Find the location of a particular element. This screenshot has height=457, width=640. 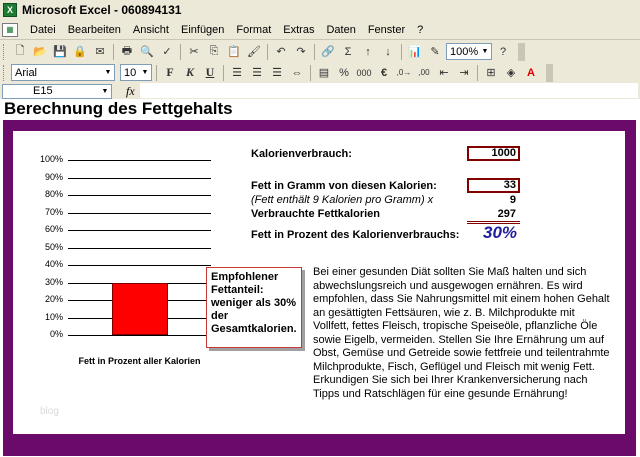

align-left-icon: ☰ is located at coordinates (237, 73).